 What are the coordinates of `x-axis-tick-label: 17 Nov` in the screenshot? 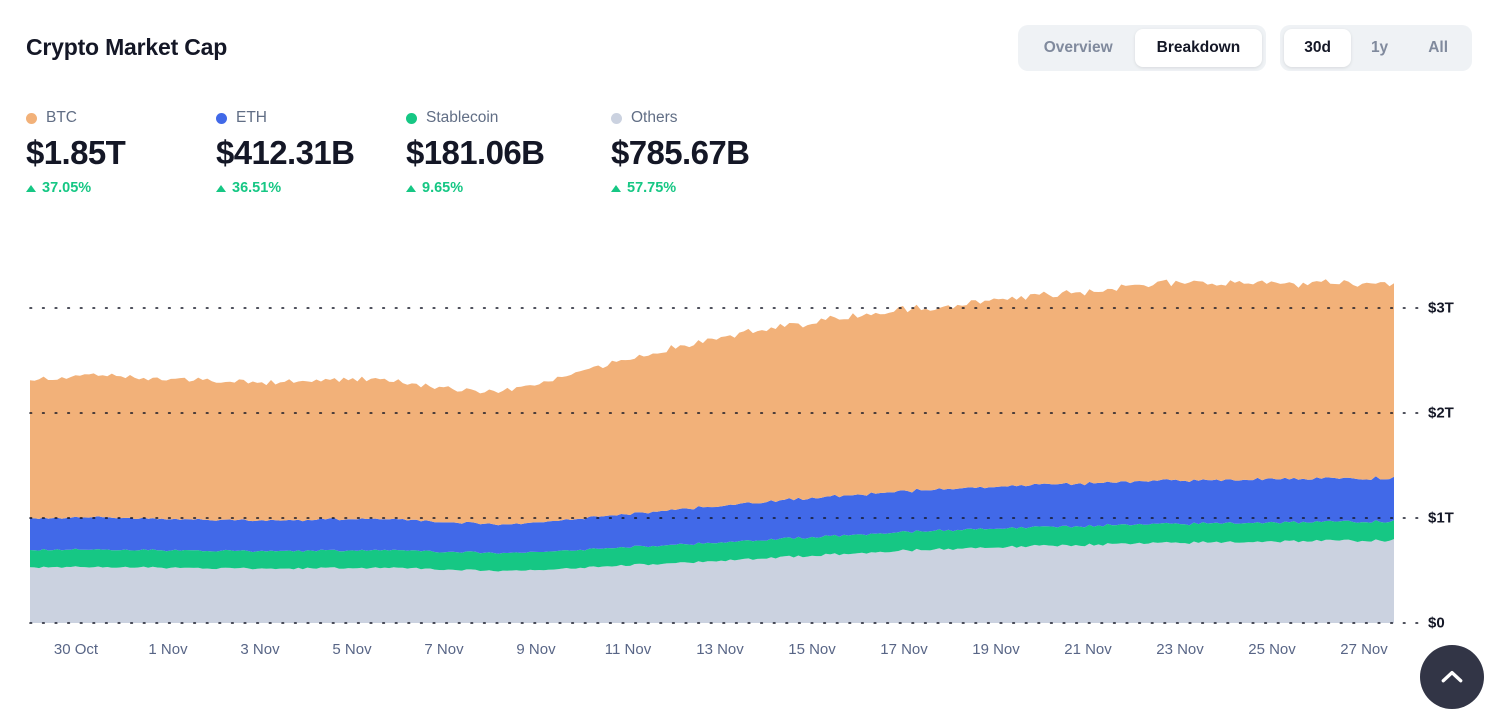 It's located at (904, 649).